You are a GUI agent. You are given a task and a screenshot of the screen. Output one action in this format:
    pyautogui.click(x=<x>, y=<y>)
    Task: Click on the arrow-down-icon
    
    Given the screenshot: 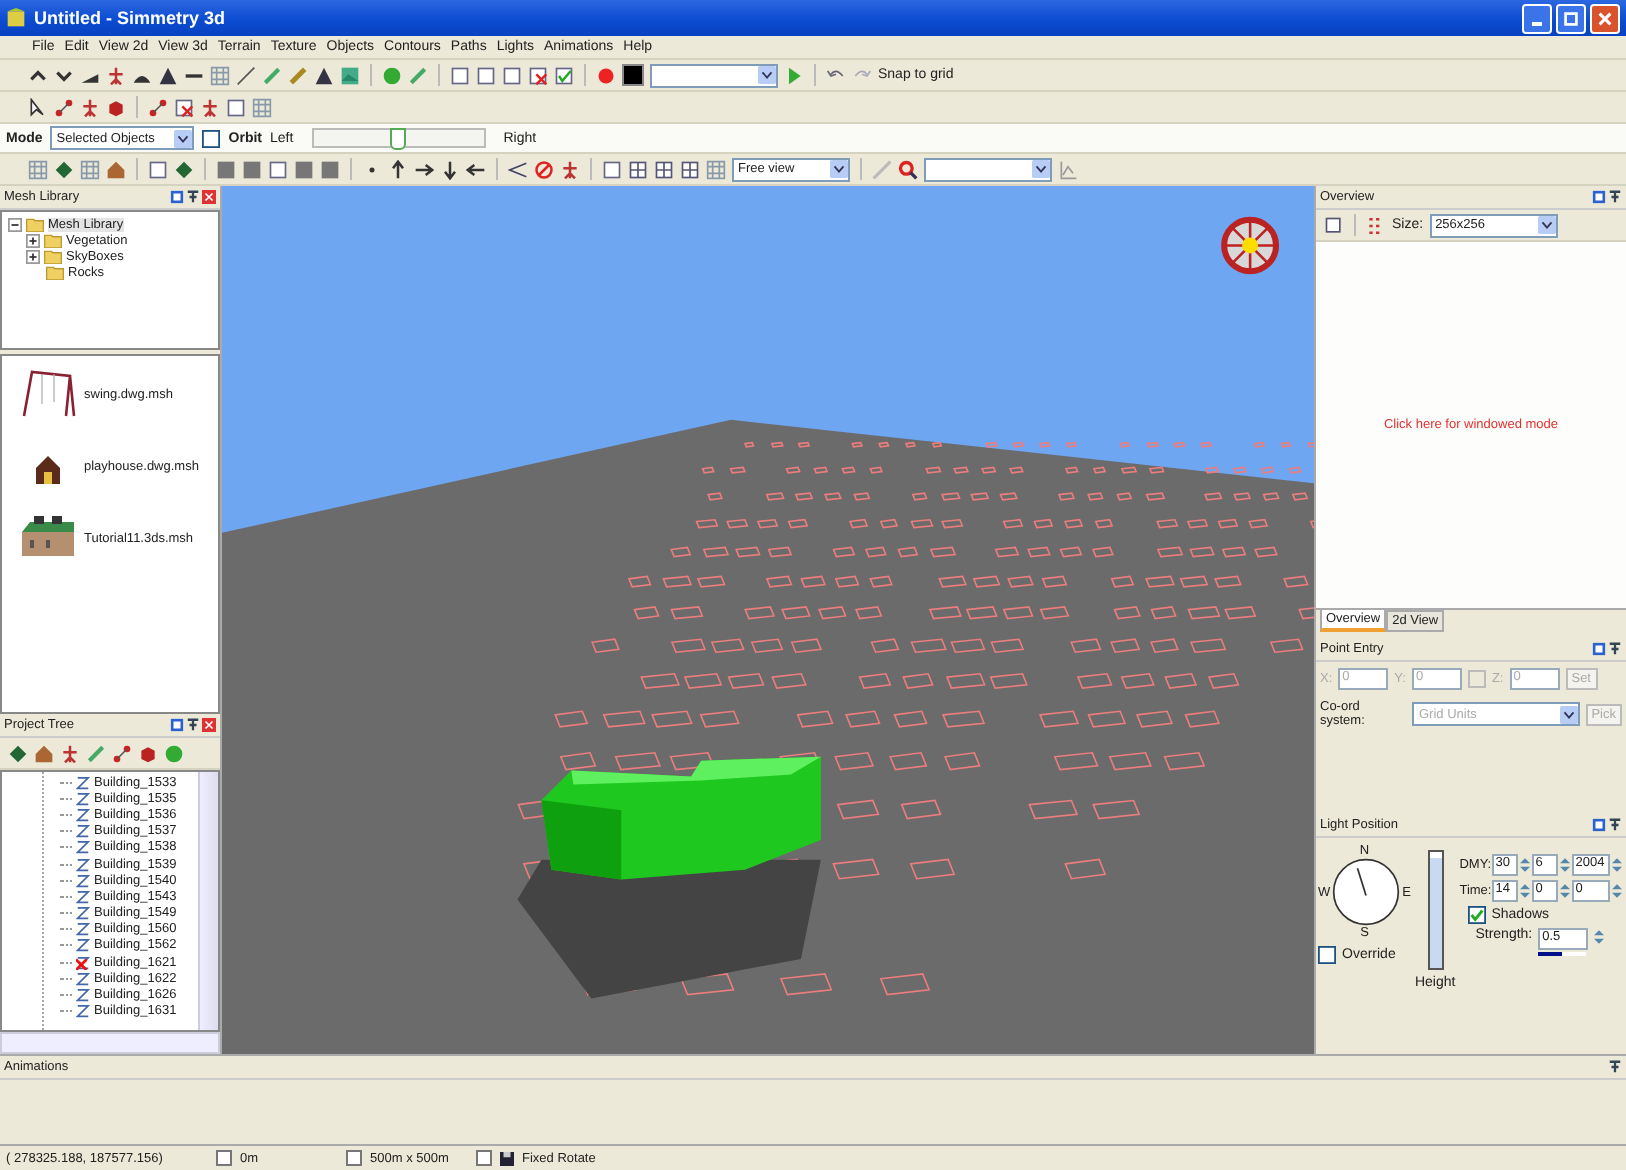 What is the action you would take?
    pyautogui.click(x=450, y=169)
    